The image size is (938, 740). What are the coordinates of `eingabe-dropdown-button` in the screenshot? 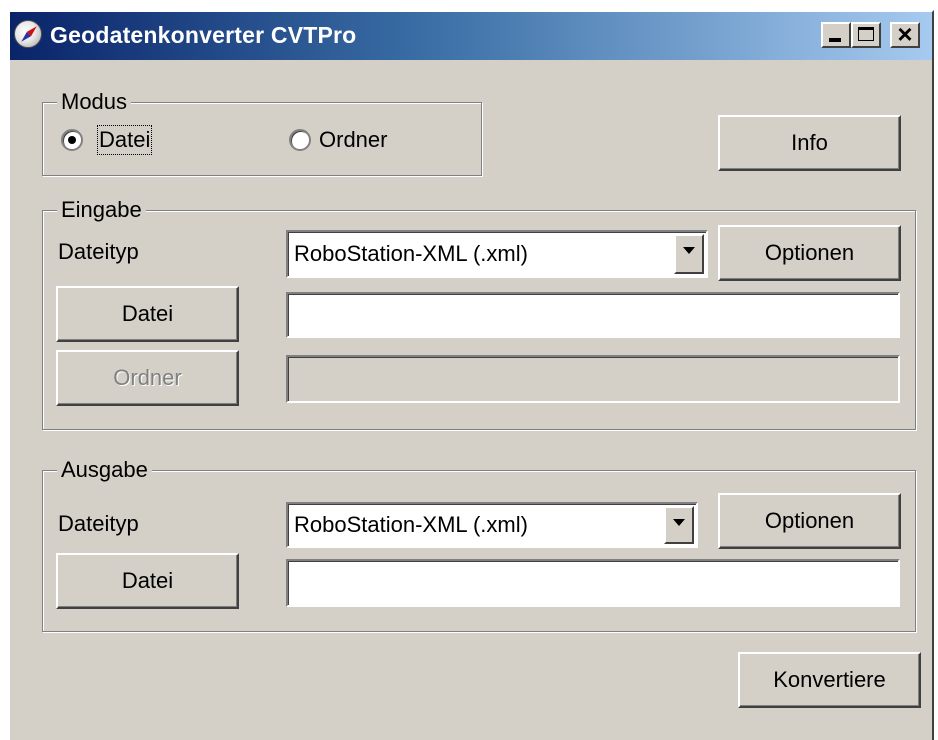 It's located at (689, 254).